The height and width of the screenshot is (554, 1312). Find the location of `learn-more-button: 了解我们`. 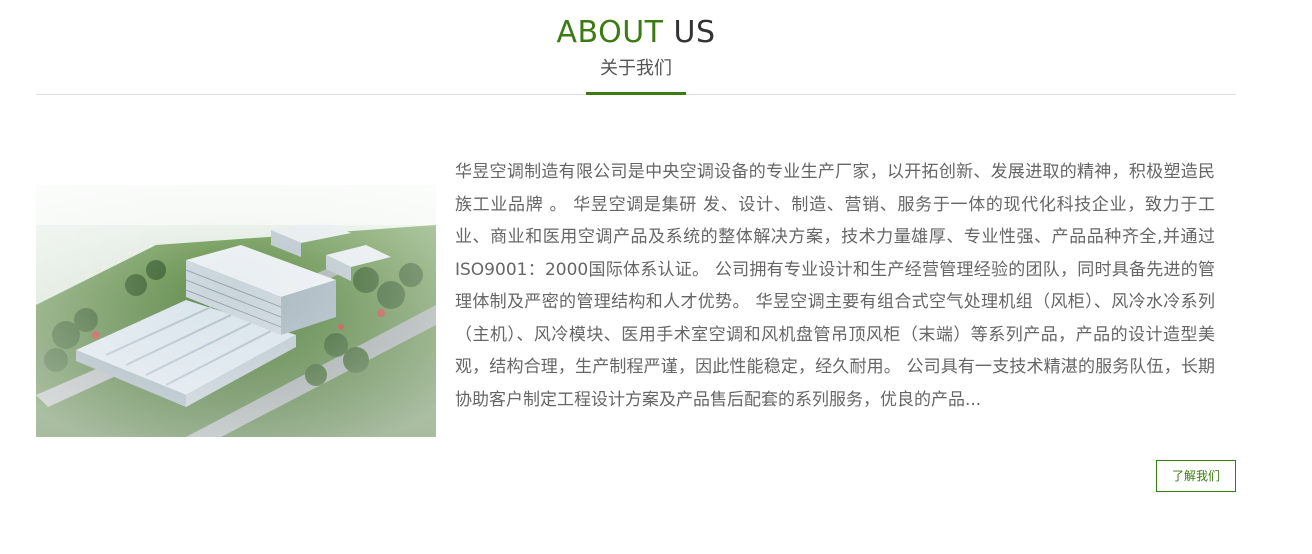

learn-more-button: 了解我们 is located at coordinates (1196, 476).